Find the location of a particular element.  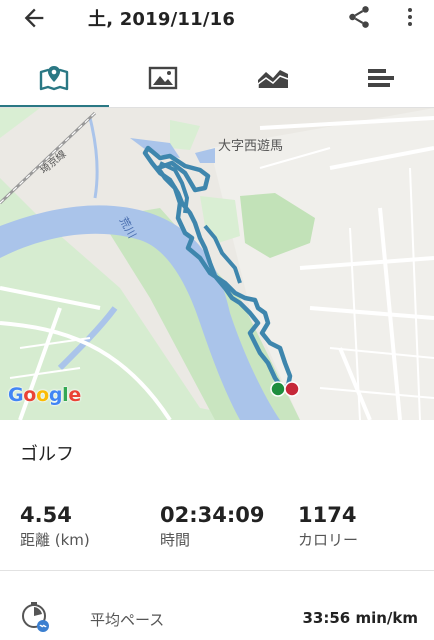

tab-laps is located at coordinates (380, 78).